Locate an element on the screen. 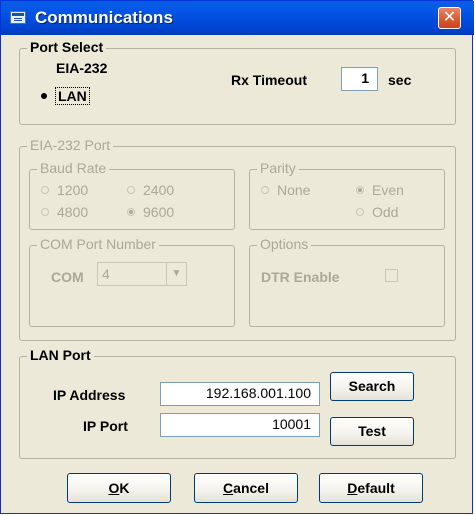  parity-group: Parity None Even Odd is located at coordinates (347, 195).